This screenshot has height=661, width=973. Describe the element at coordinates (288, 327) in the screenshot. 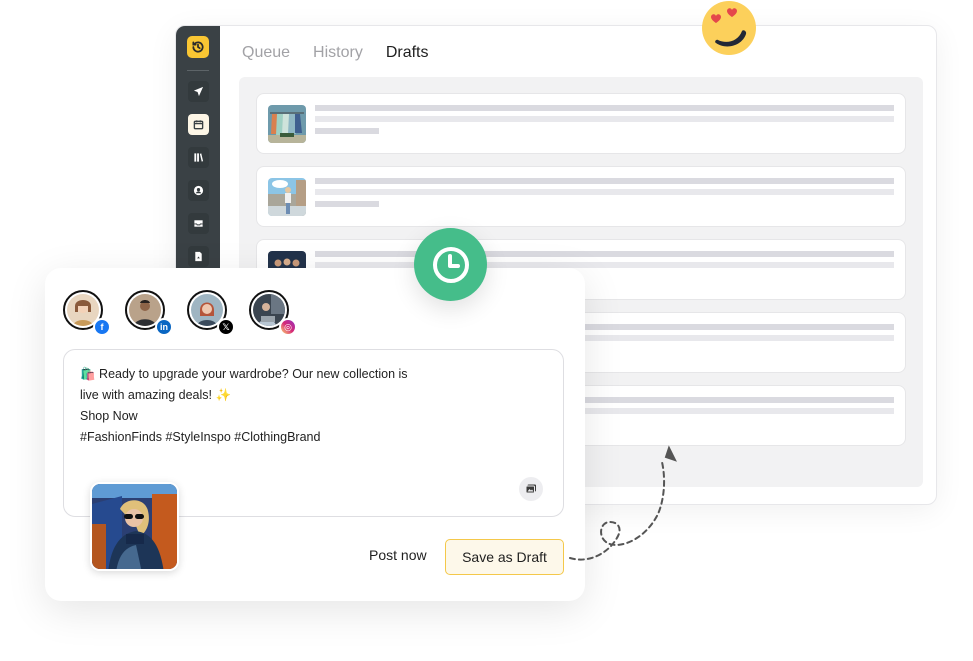

I see `instagram-icon: ◎` at that location.